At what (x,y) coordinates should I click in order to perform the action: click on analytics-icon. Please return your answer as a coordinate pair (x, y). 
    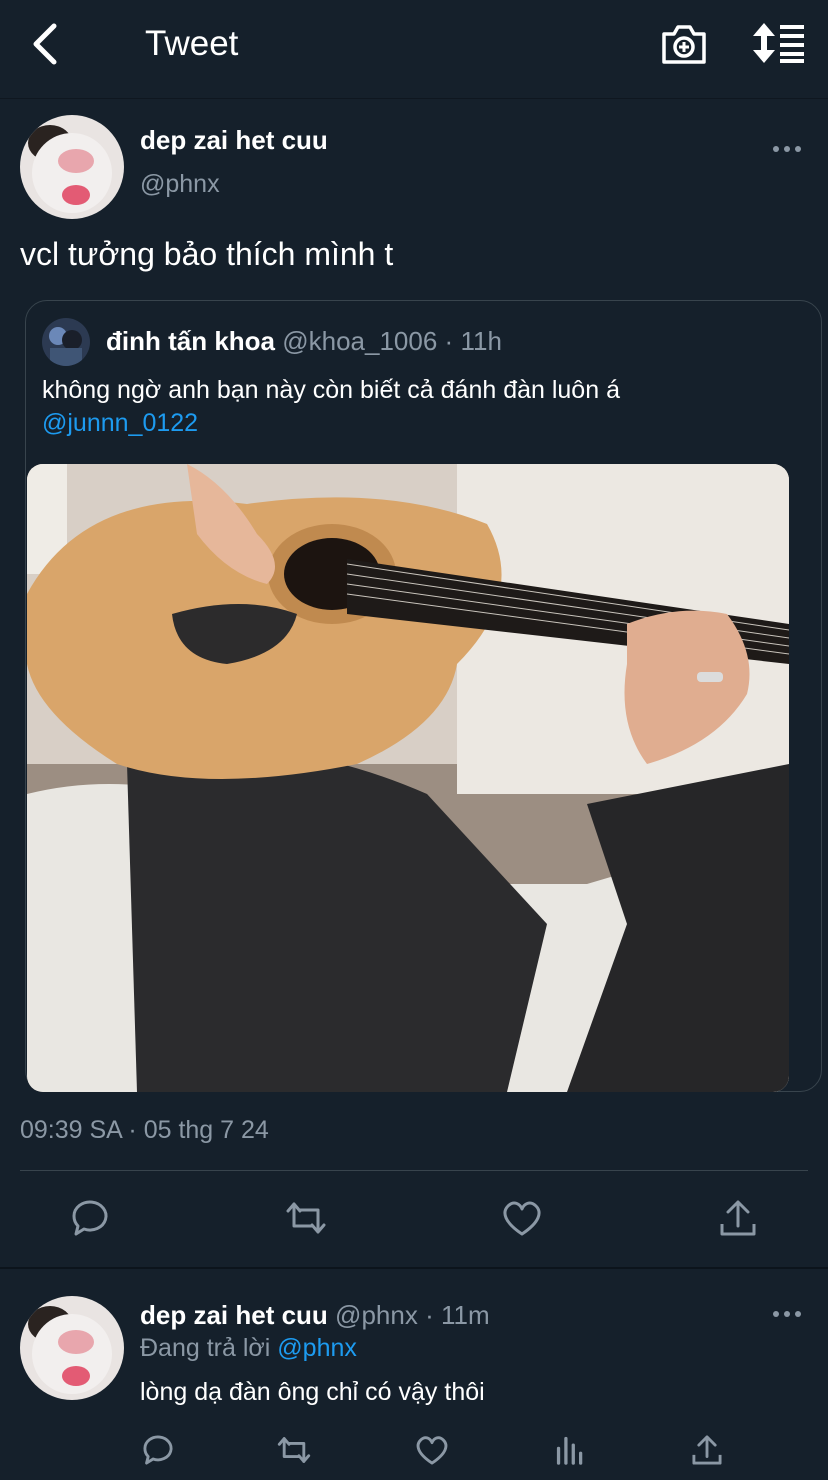
    Looking at the image, I should click on (570, 1450).